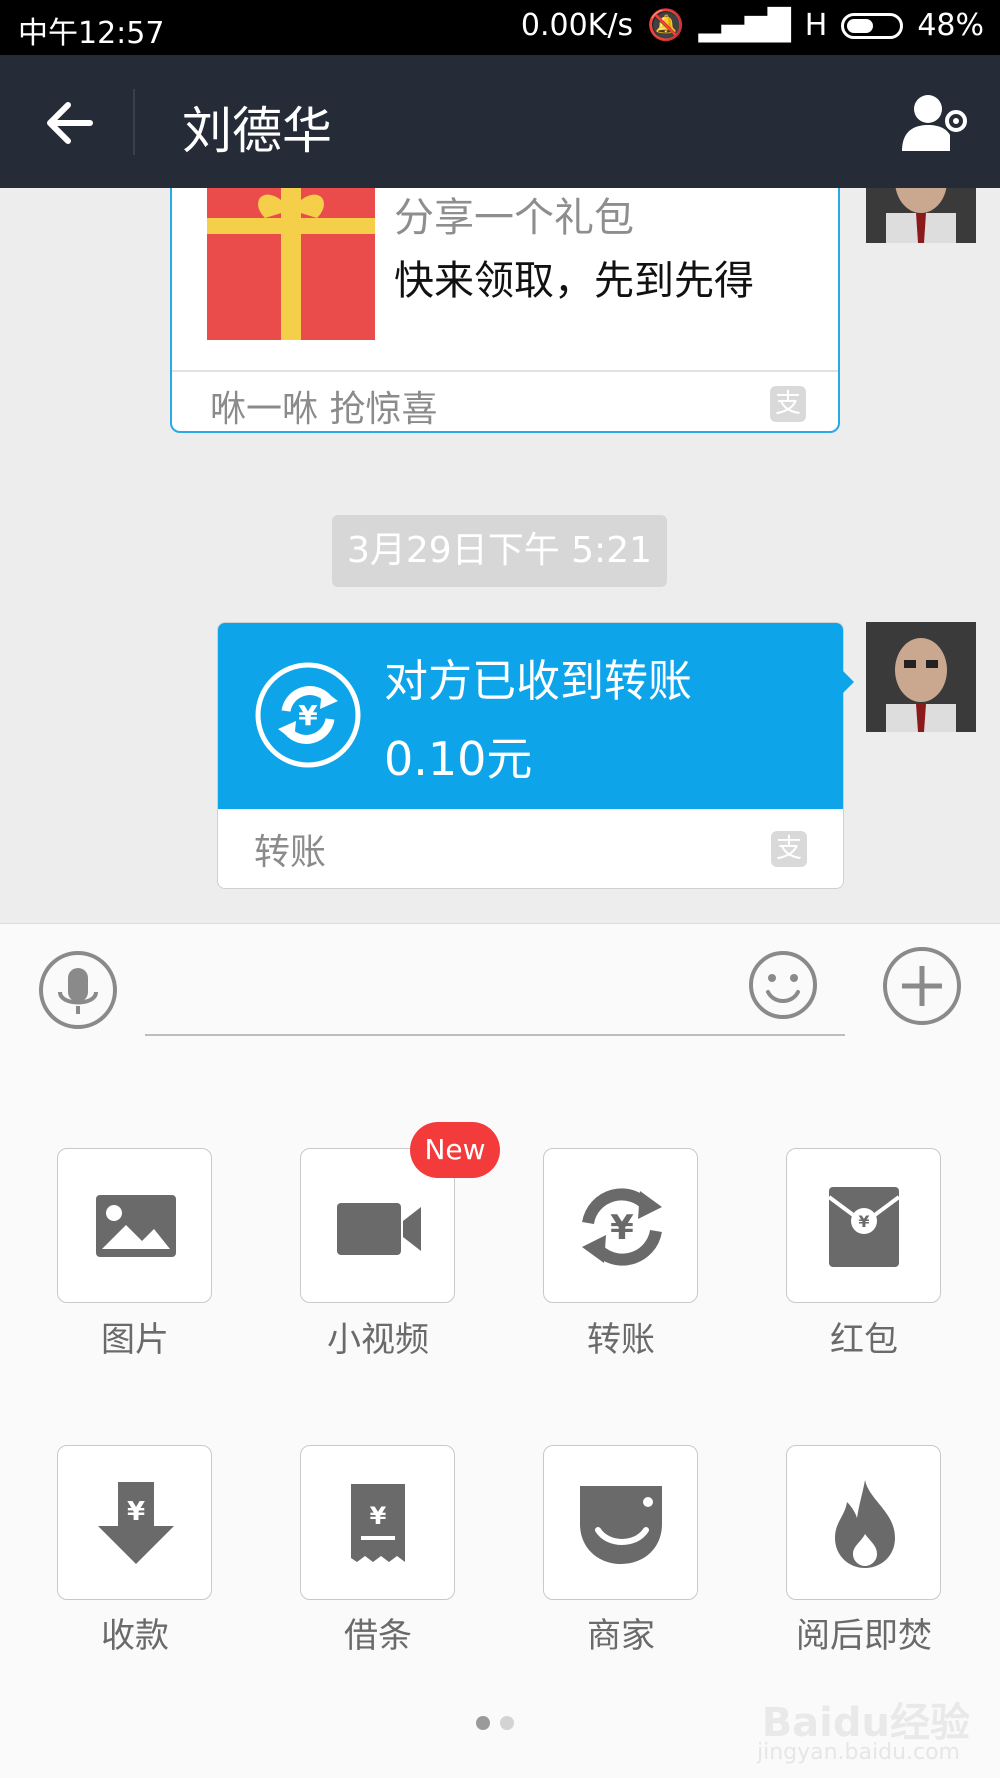 This screenshot has width=1000, height=1778. What do you see at coordinates (135, 1636) in the screenshot?
I see `panel-item-label: 收款` at bounding box center [135, 1636].